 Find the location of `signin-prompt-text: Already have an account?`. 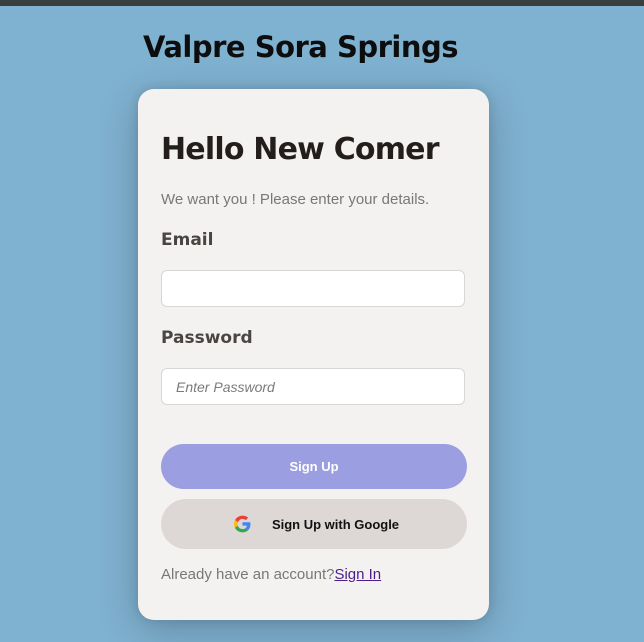

signin-prompt-text: Already have an account? is located at coordinates (248, 574).